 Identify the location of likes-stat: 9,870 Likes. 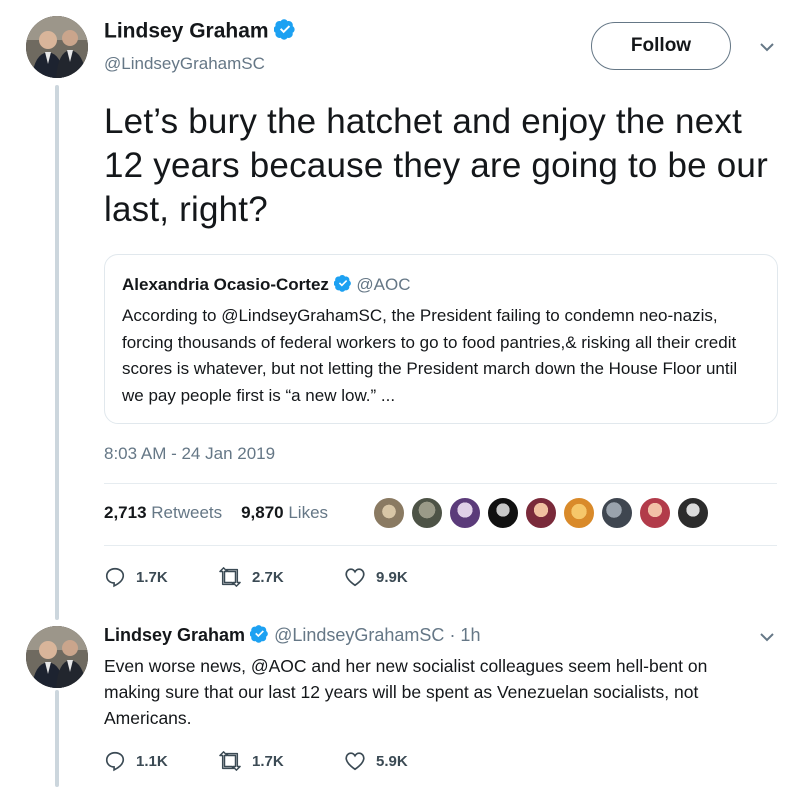
(284, 512).